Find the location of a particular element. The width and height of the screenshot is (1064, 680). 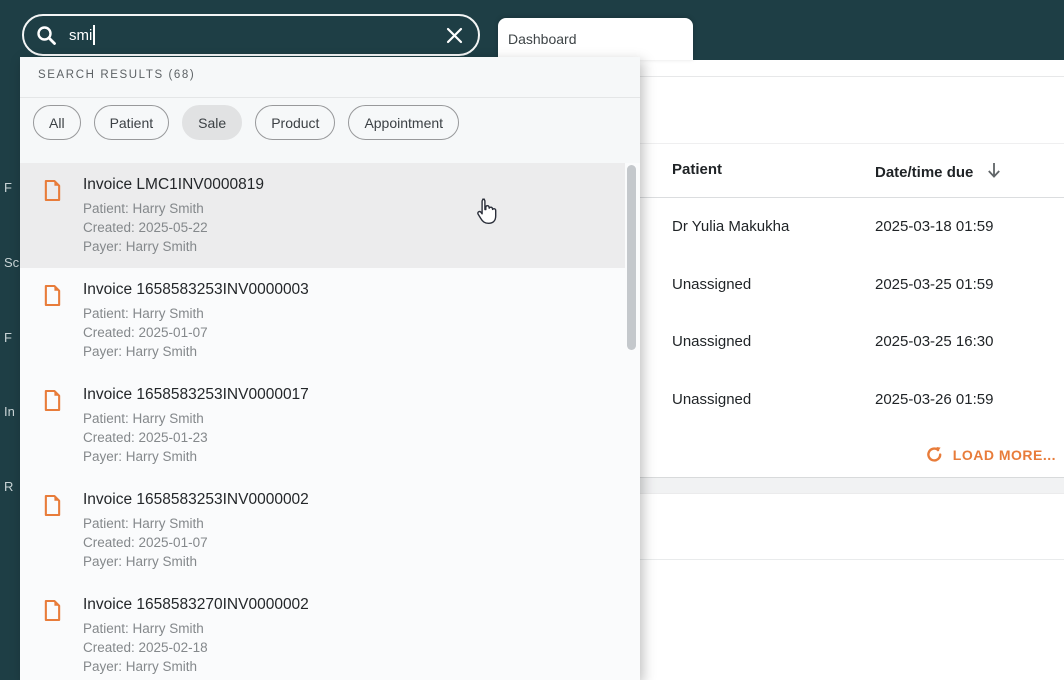

invoice-title: Invoice 1658583253INV0000017 is located at coordinates (196, 394).